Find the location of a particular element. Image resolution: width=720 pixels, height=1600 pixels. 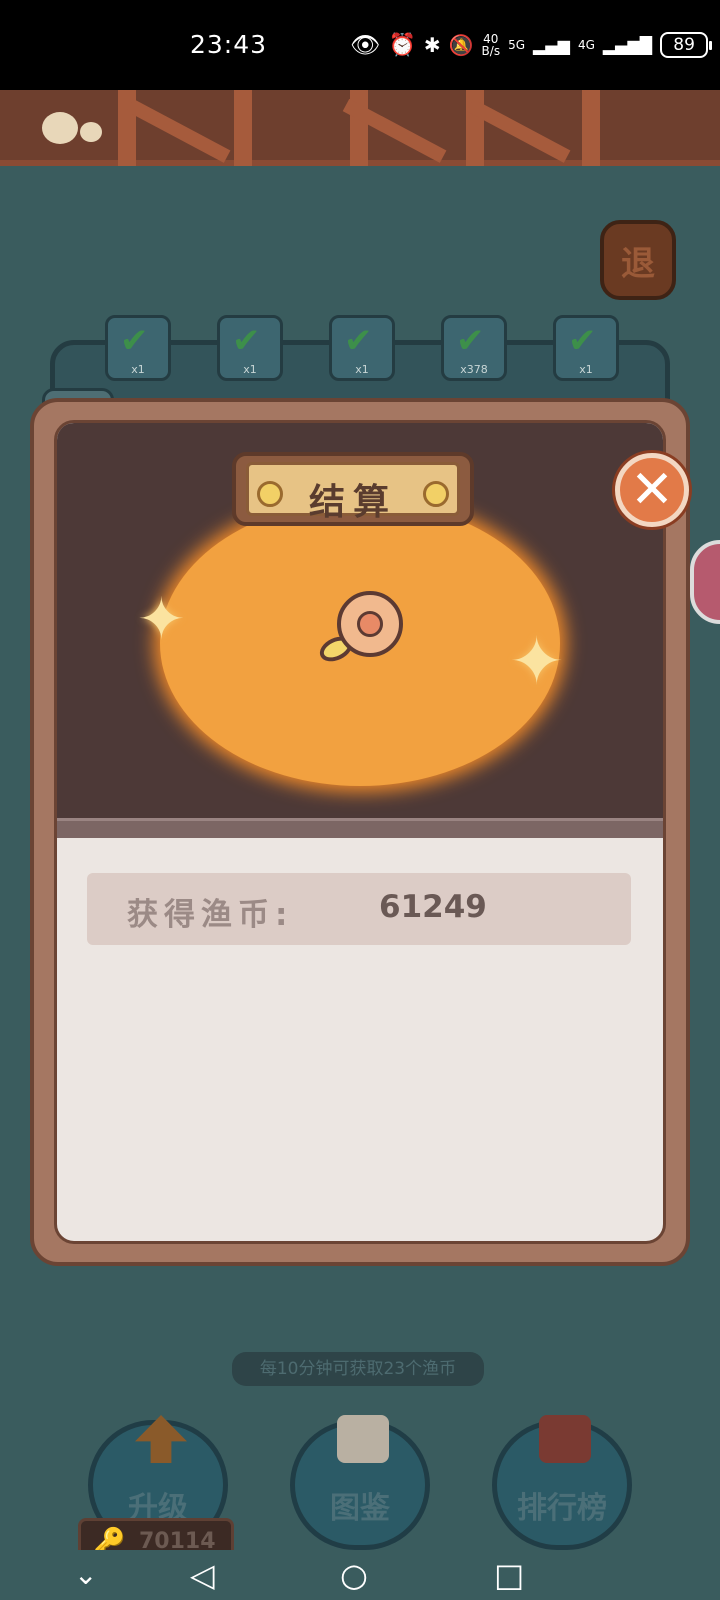

section-divider is located at coordinates (360, 828).